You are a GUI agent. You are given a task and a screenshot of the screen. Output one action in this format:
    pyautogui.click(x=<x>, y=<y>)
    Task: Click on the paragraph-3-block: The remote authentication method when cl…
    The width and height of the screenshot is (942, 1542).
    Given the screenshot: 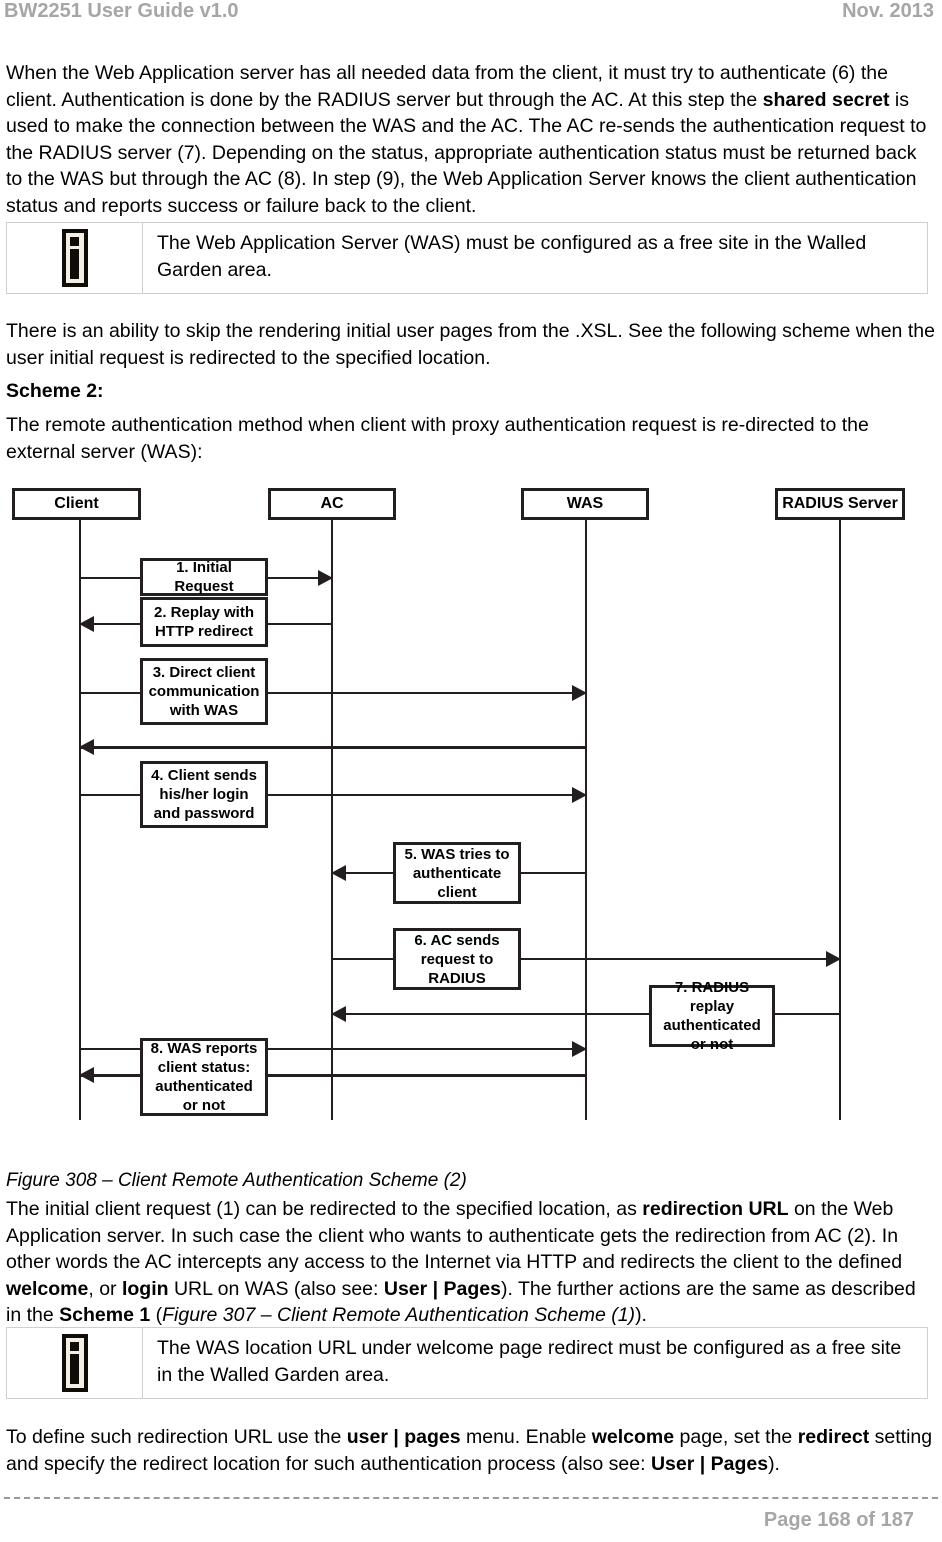 What is the action you would take?
    pyautogui.click(x=471, y=438)
    